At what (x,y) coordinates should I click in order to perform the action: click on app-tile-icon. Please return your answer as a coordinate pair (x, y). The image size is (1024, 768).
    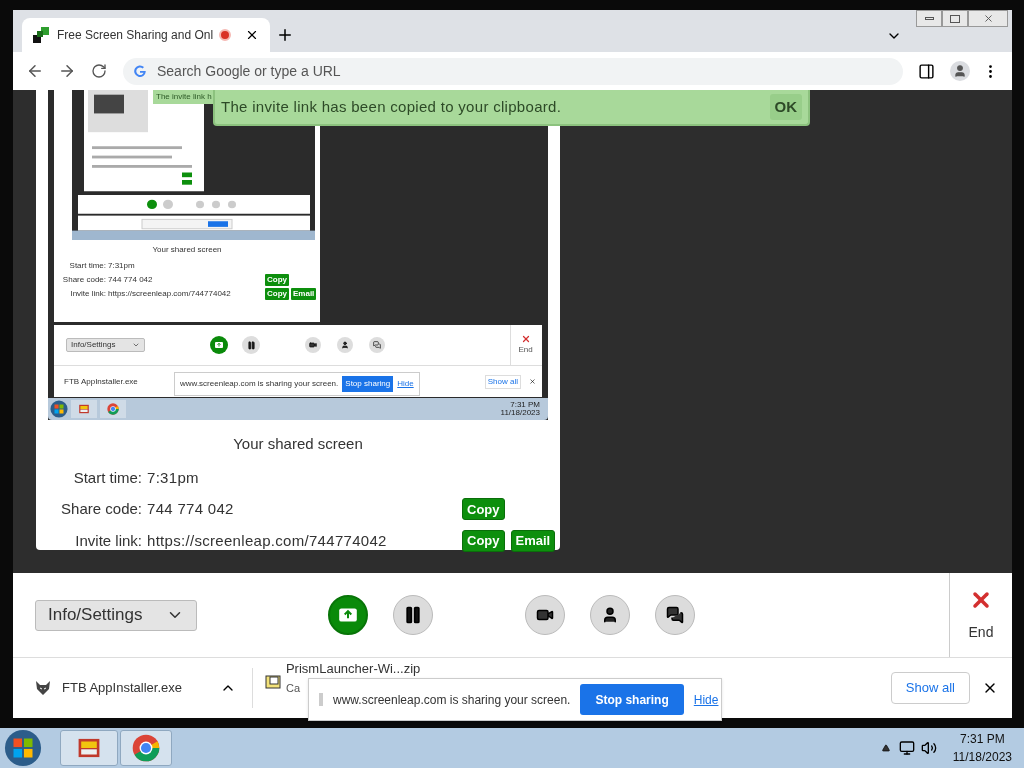
    Looking at the image, I should click on (84, 409).